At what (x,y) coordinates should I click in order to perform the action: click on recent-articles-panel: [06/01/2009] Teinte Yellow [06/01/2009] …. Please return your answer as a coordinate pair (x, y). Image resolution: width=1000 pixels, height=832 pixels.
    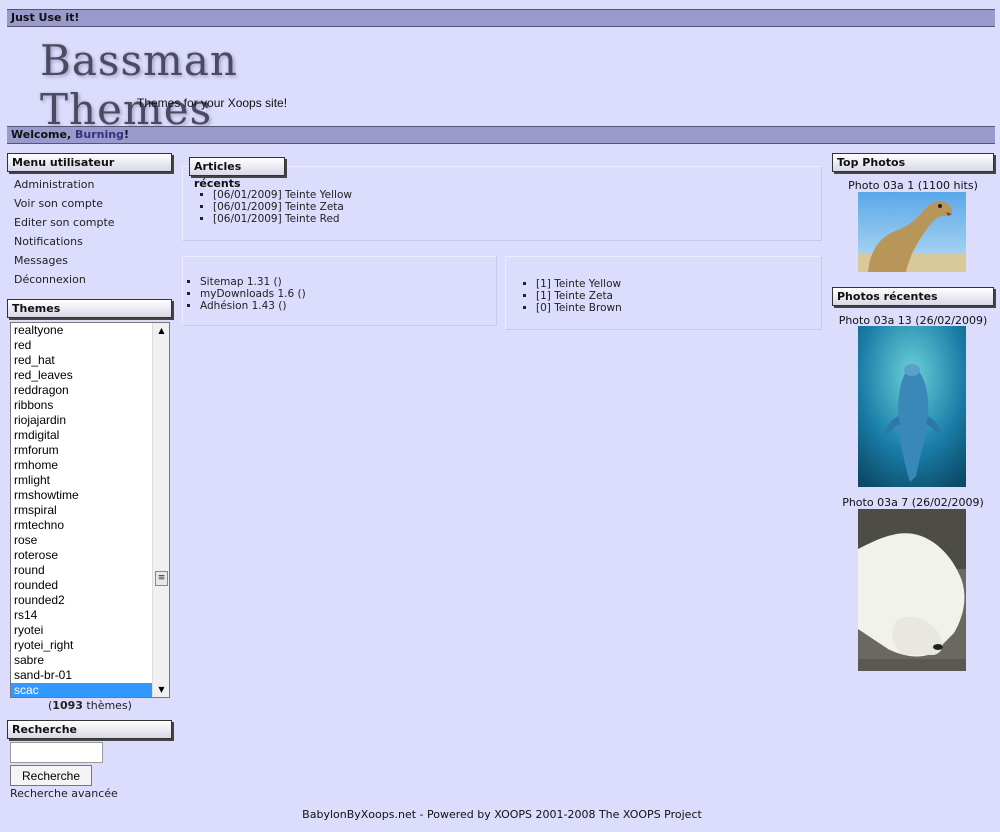
    Looking at the image, I should click on (502, 203).